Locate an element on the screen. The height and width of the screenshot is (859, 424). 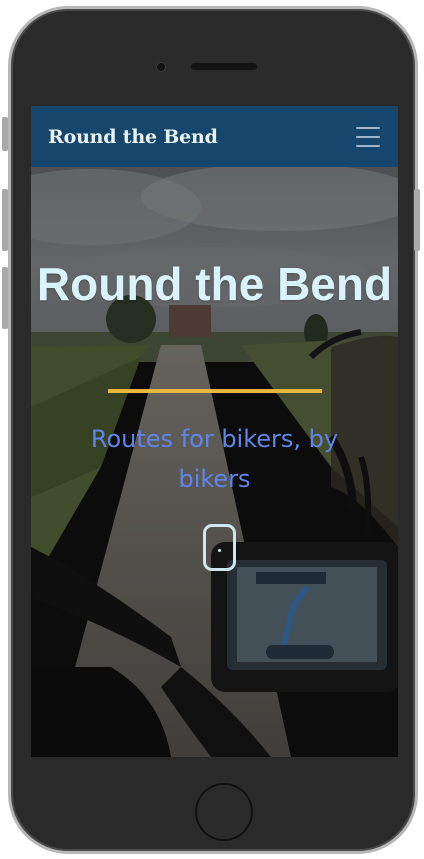
phone-side-button-volume-up is located at coordinates (5, 220).